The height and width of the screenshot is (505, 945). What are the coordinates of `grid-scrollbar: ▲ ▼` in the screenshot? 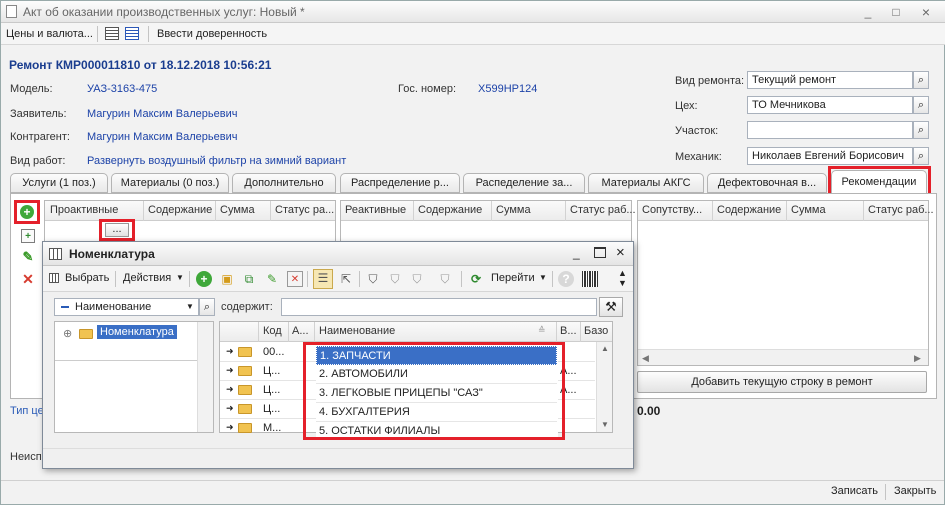 It's located at (604, 387).